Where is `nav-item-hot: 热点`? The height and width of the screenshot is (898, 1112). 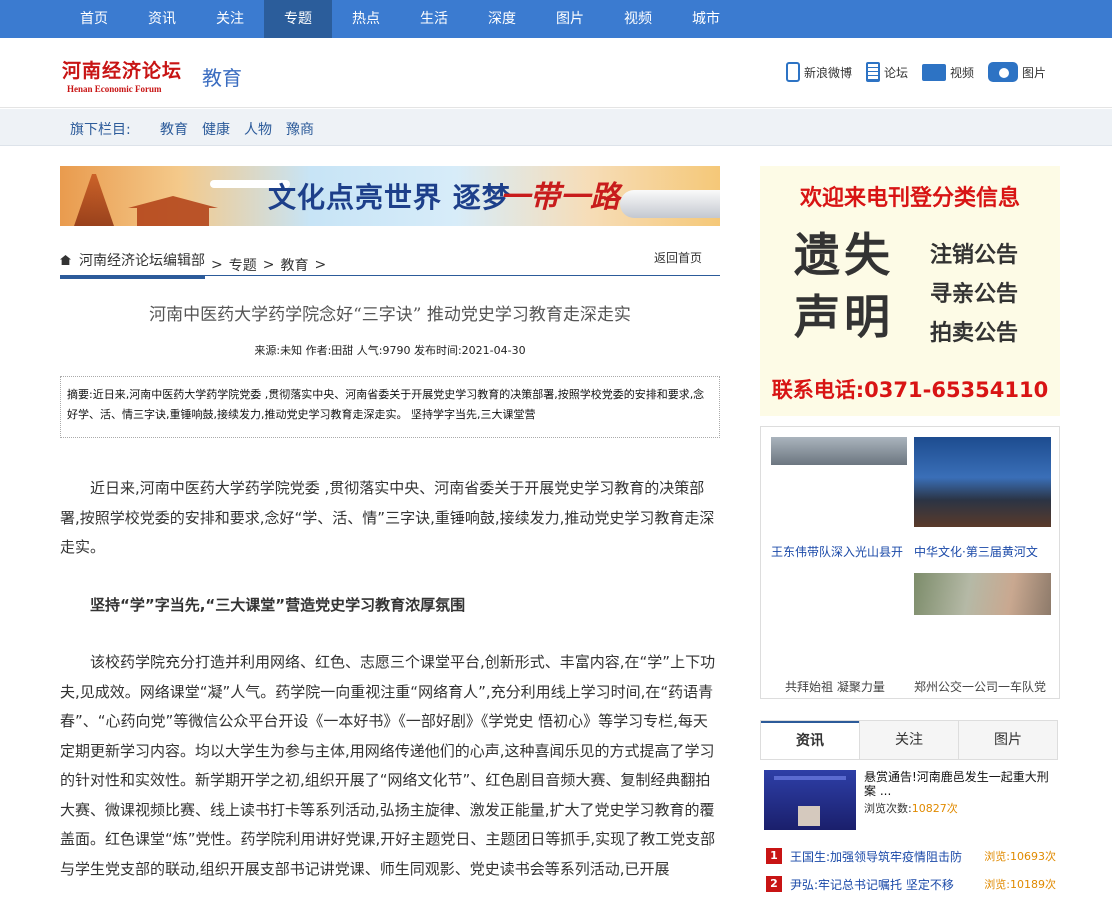
nav-item-hot: 热点 is located at coordinates (366, 19).